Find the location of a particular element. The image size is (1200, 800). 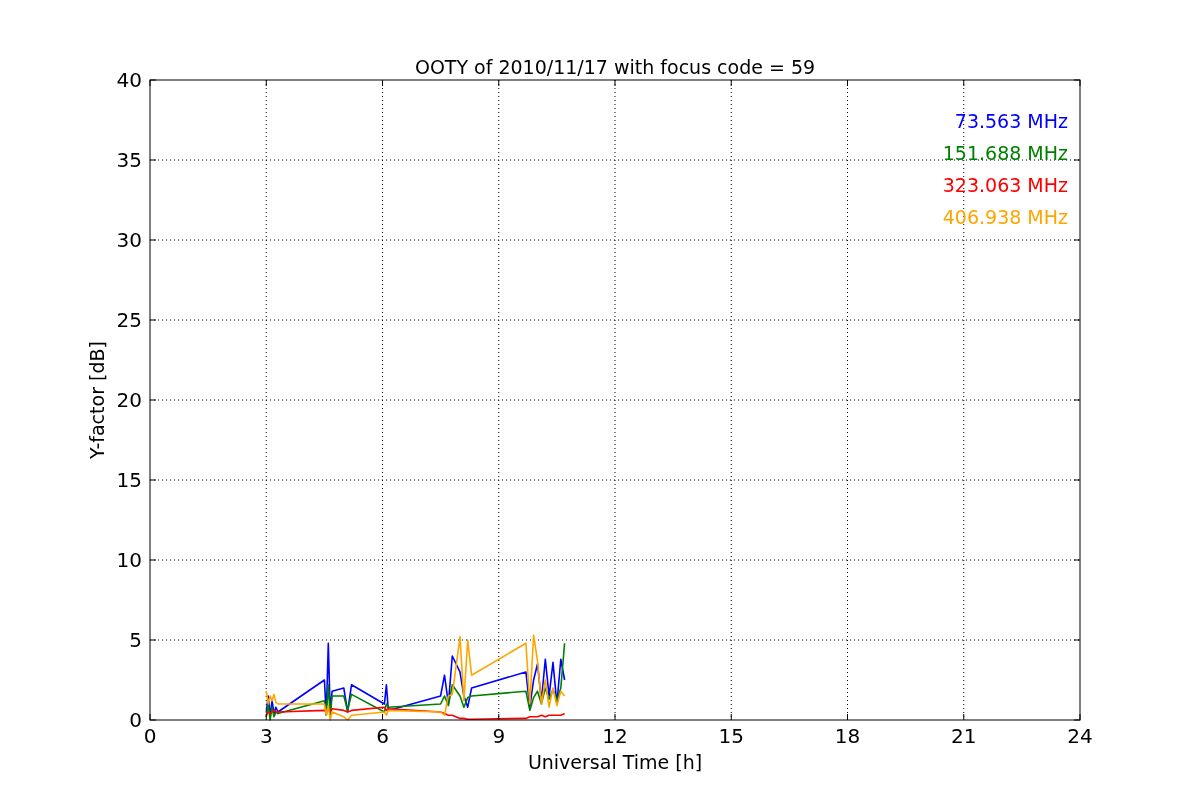

legend-label: 323.063 MHz is located at coordinates (1005, 185).